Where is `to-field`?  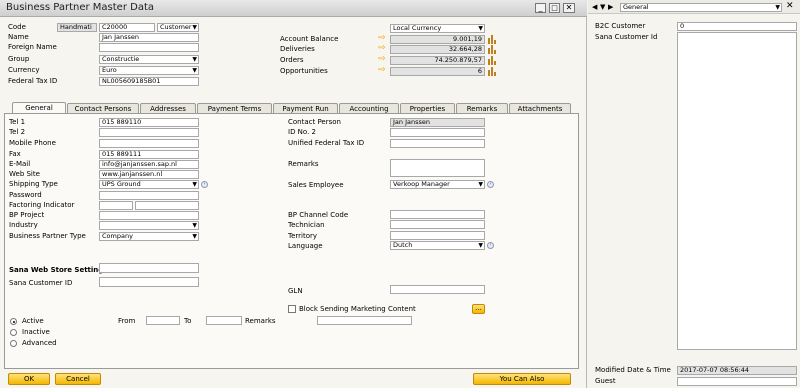 to-field is located at coordinates (224, 320).